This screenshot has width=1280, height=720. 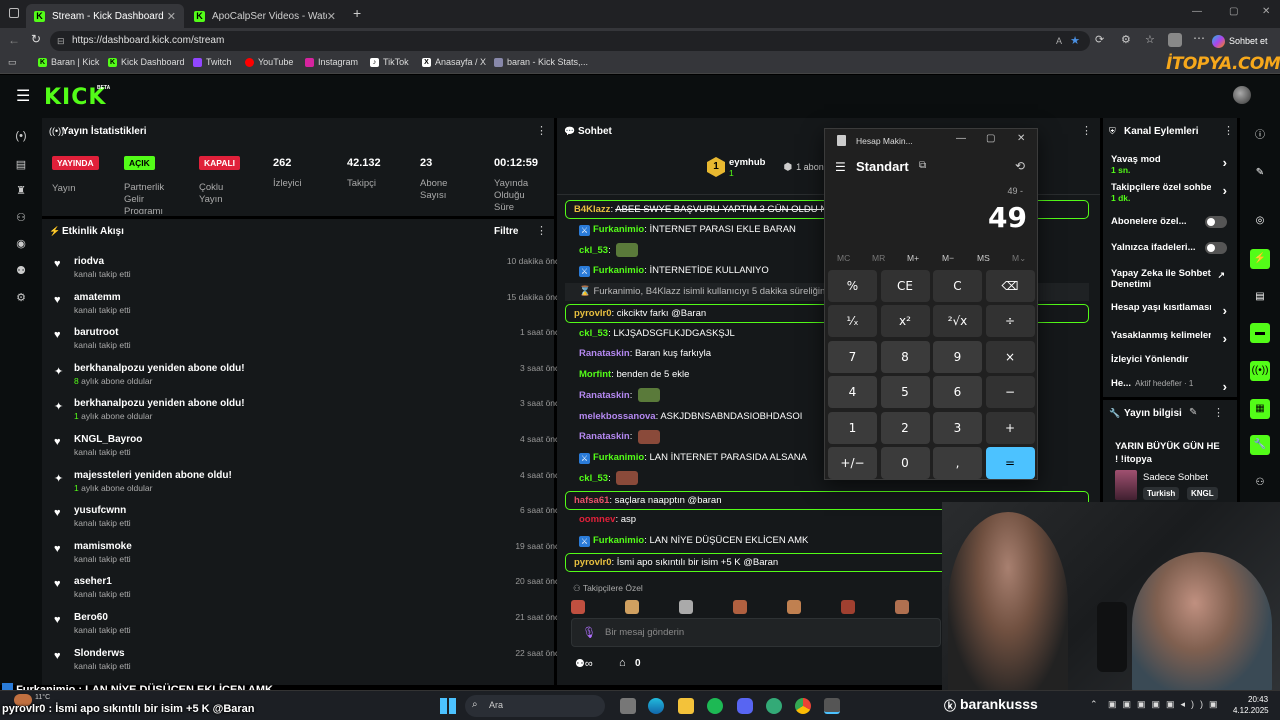 What do you see at coordinates (983, 258) in the screenshot?
I see `calc-memory-button: MS` at bounding box center [983, 258].